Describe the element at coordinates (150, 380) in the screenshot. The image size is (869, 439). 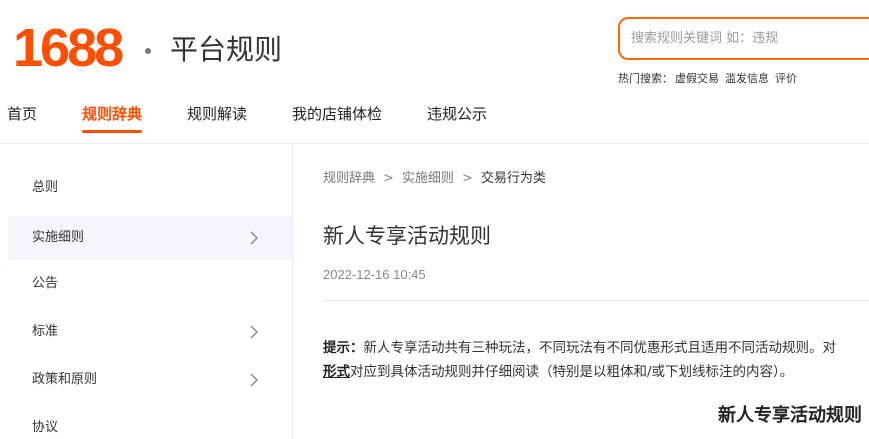
I see `sidebar-item-policies: 政策和原则` at that location.